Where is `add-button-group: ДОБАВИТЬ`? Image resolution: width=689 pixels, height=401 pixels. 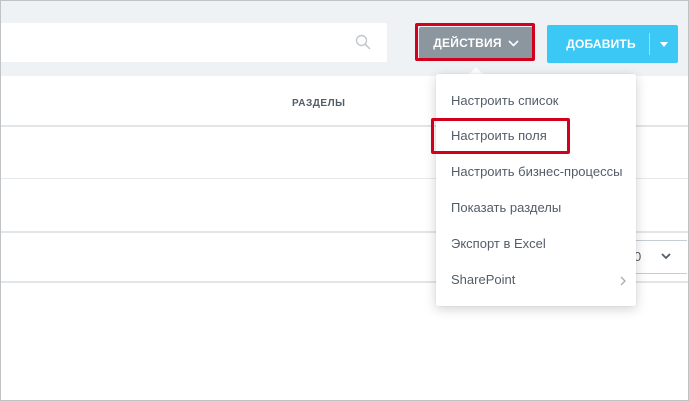
add-button-group: ДОБАВИТЬ is located at coordinates (612, 44).